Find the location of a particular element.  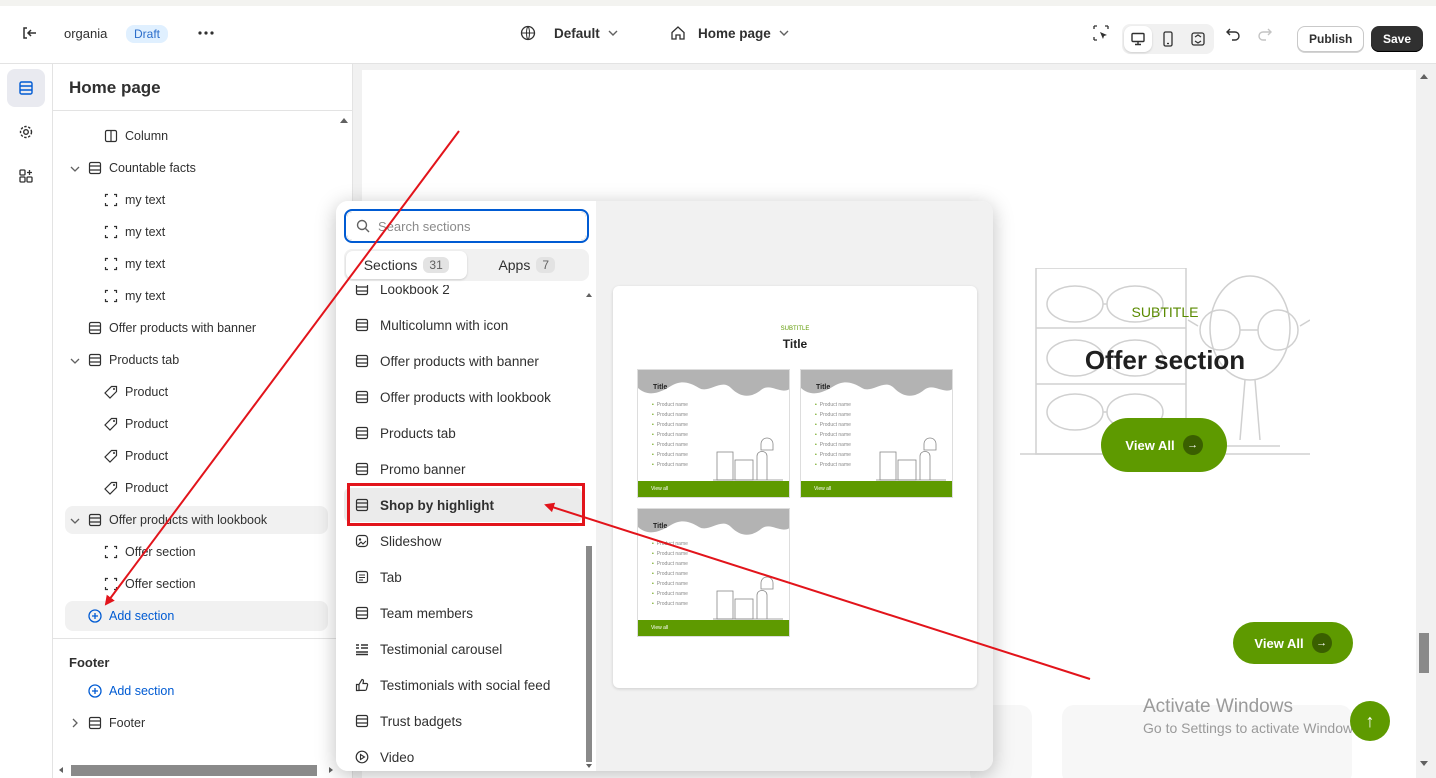

sidebar-item-offer-products-banner: Offer products with banner is located at coordinates (171, 328).